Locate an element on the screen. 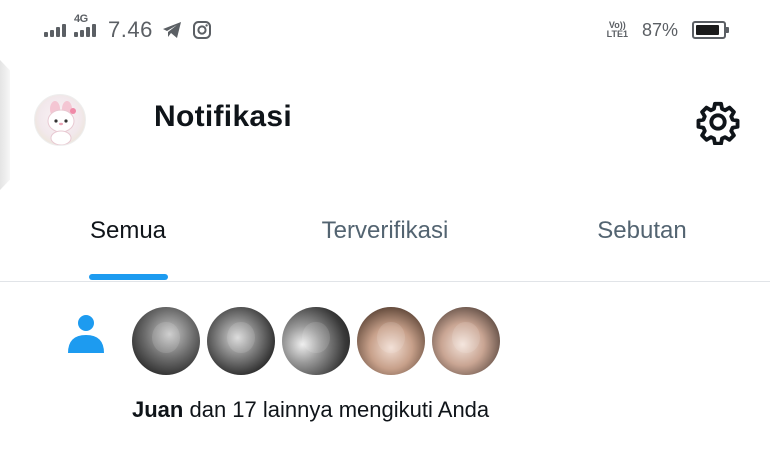  status-bar-right: Vo)) LTE1 87% is located at coordinates (668, 30).